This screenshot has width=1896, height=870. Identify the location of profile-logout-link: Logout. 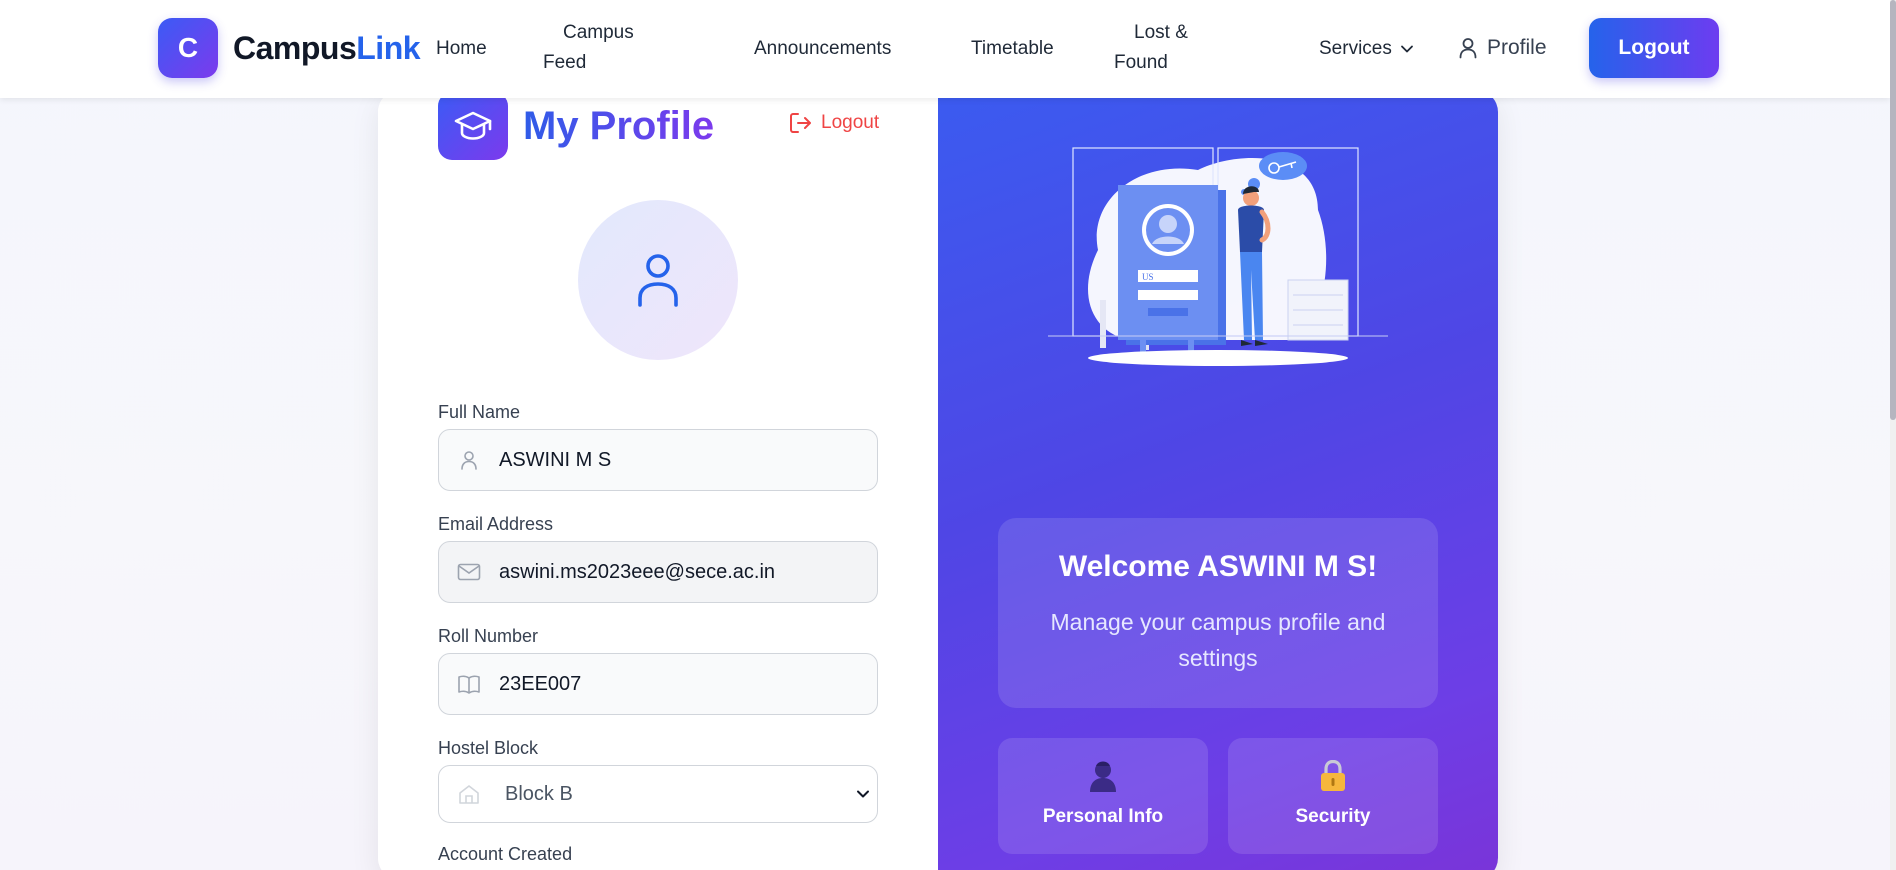
(834, 123).